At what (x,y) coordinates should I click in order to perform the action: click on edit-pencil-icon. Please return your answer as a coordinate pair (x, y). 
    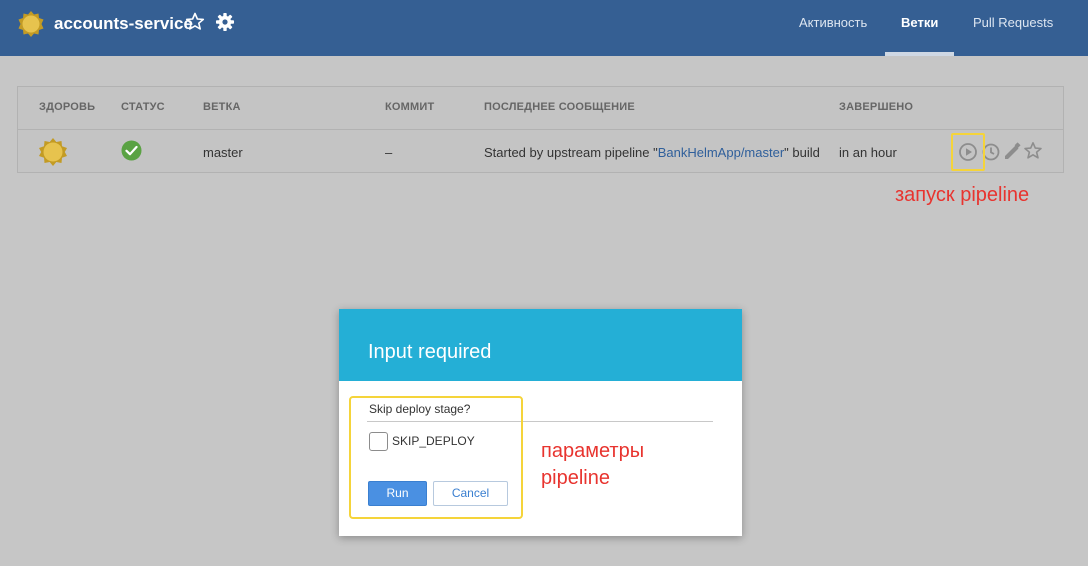
    Looking at the image, I should click on (1012, 152).